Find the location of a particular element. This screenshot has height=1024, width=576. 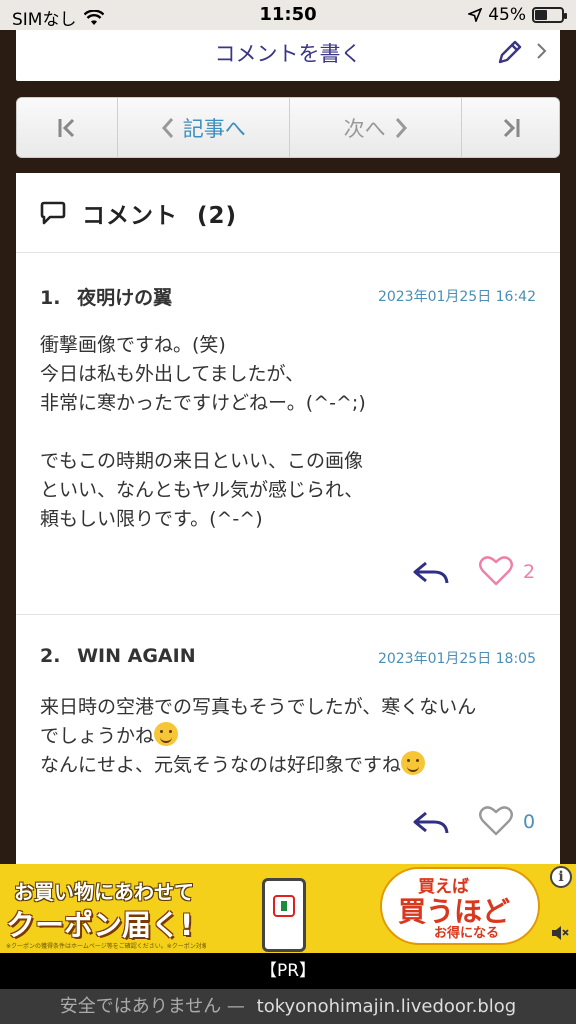

comments-title: コメント is located at coordinates (130, 215).